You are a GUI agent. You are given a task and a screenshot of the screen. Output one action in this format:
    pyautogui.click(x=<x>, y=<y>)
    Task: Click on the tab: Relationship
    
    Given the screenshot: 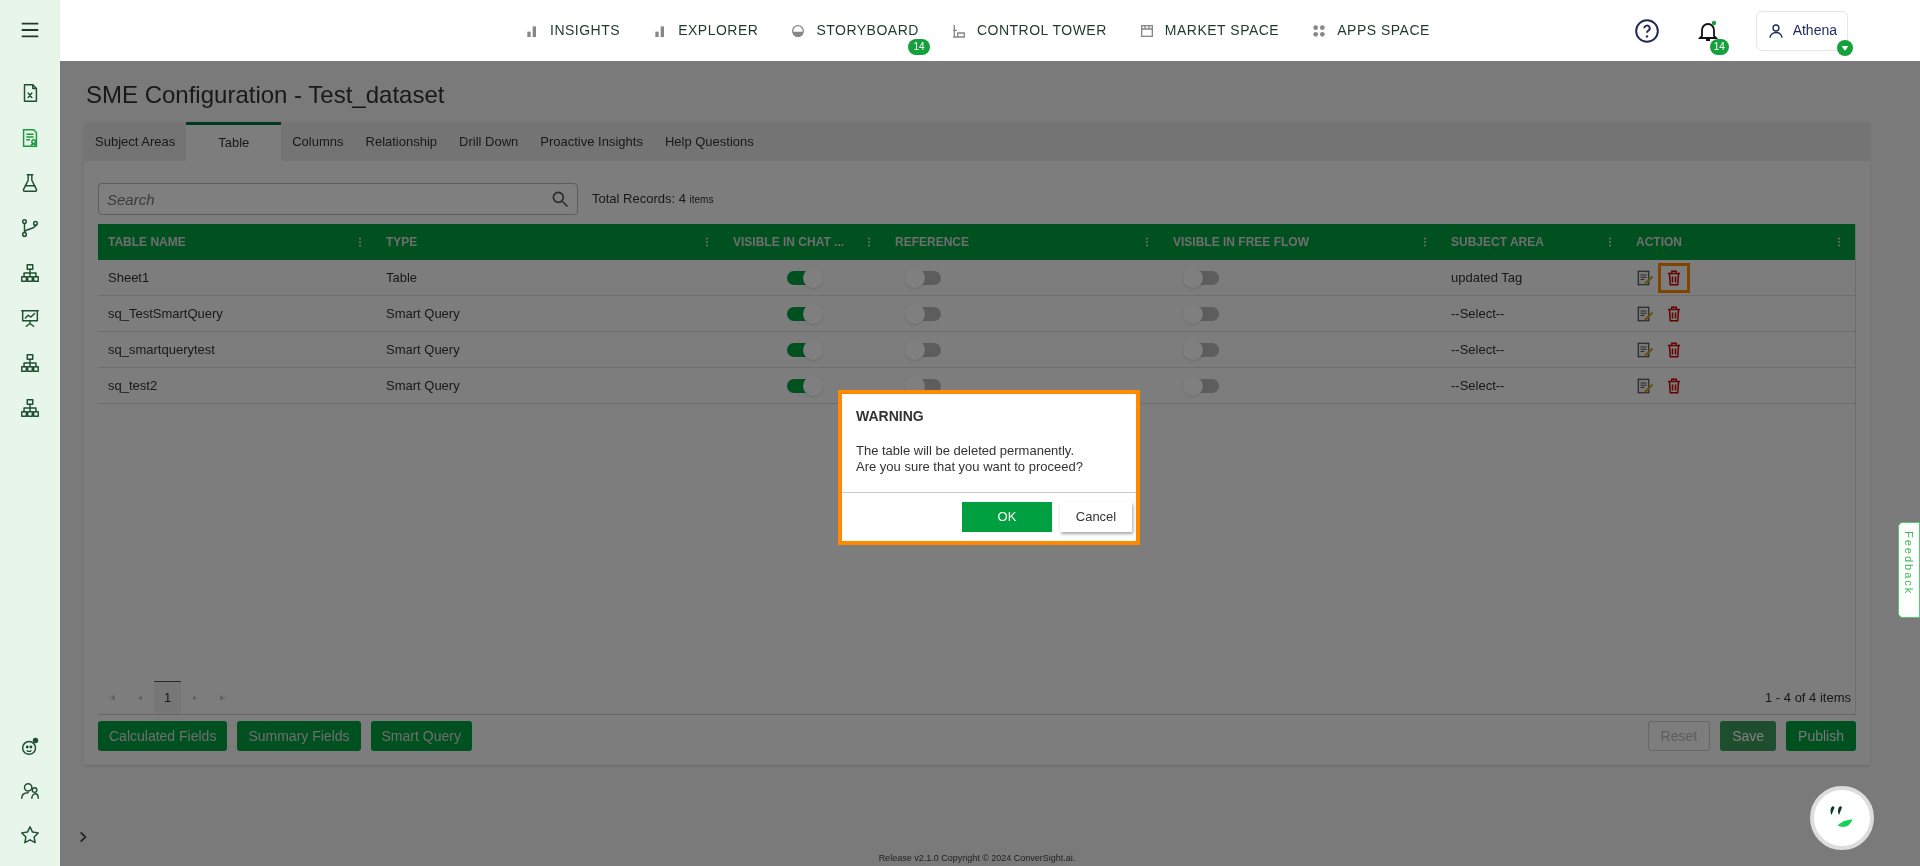 What is the action you would take?
    pyautogui.click(x=401, y=141)
    